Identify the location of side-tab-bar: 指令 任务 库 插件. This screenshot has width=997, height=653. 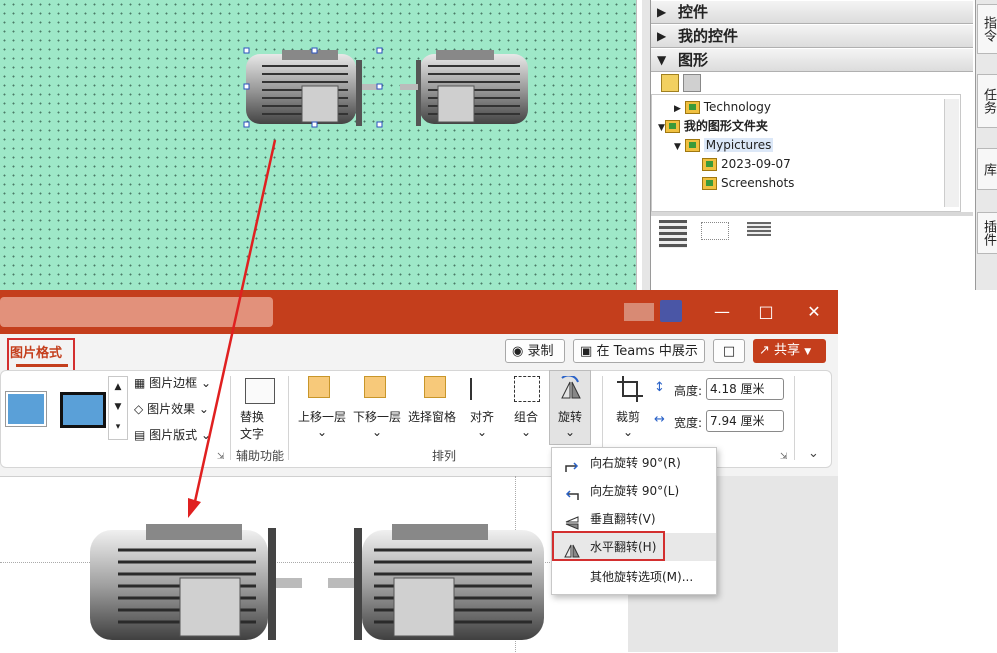
(986, 145).